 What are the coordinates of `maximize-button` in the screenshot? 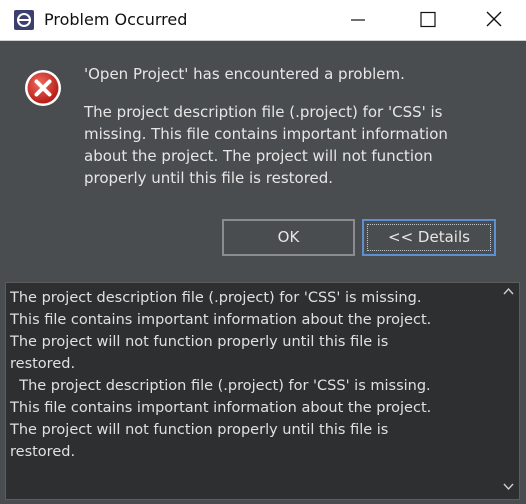 It's located at (428, 20).